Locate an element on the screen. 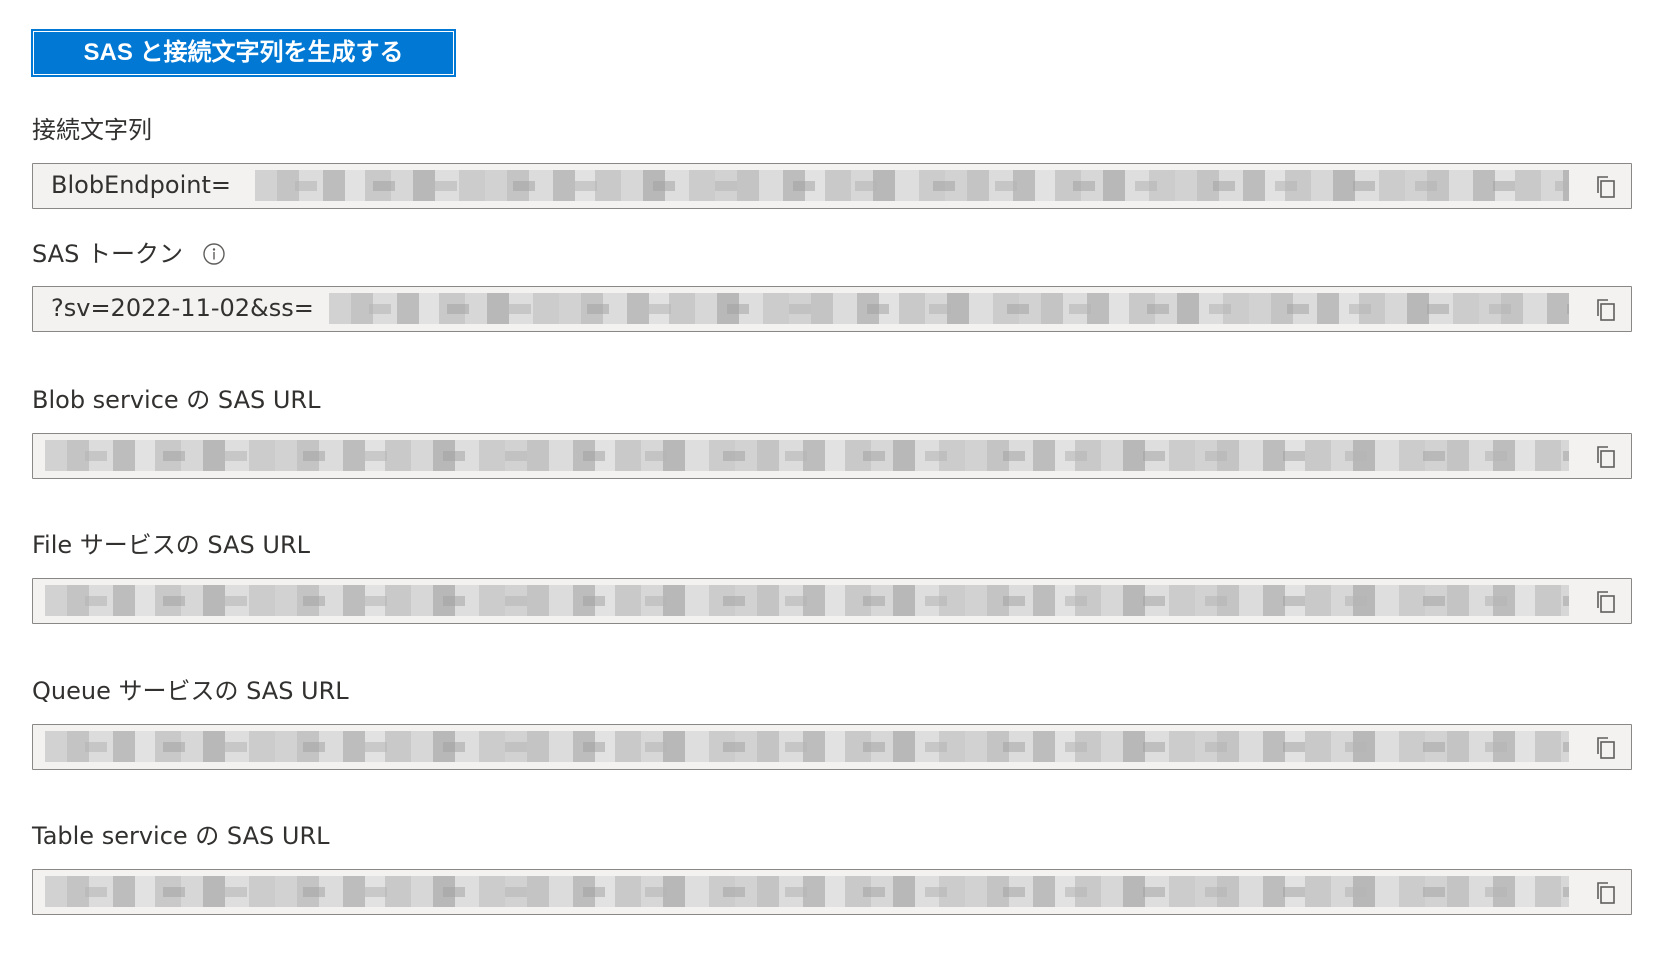 The width and height of the screenshot is (1654, 954). table-sas-url-field is located at coordinates (832, 892).